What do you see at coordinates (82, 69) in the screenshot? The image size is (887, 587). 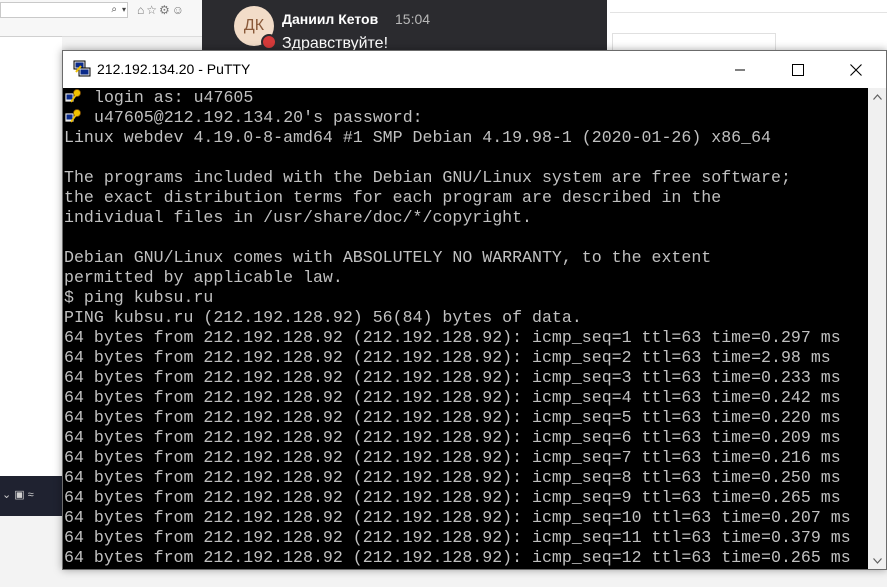 I see `putty-icon` at bounding box center [82, 69].